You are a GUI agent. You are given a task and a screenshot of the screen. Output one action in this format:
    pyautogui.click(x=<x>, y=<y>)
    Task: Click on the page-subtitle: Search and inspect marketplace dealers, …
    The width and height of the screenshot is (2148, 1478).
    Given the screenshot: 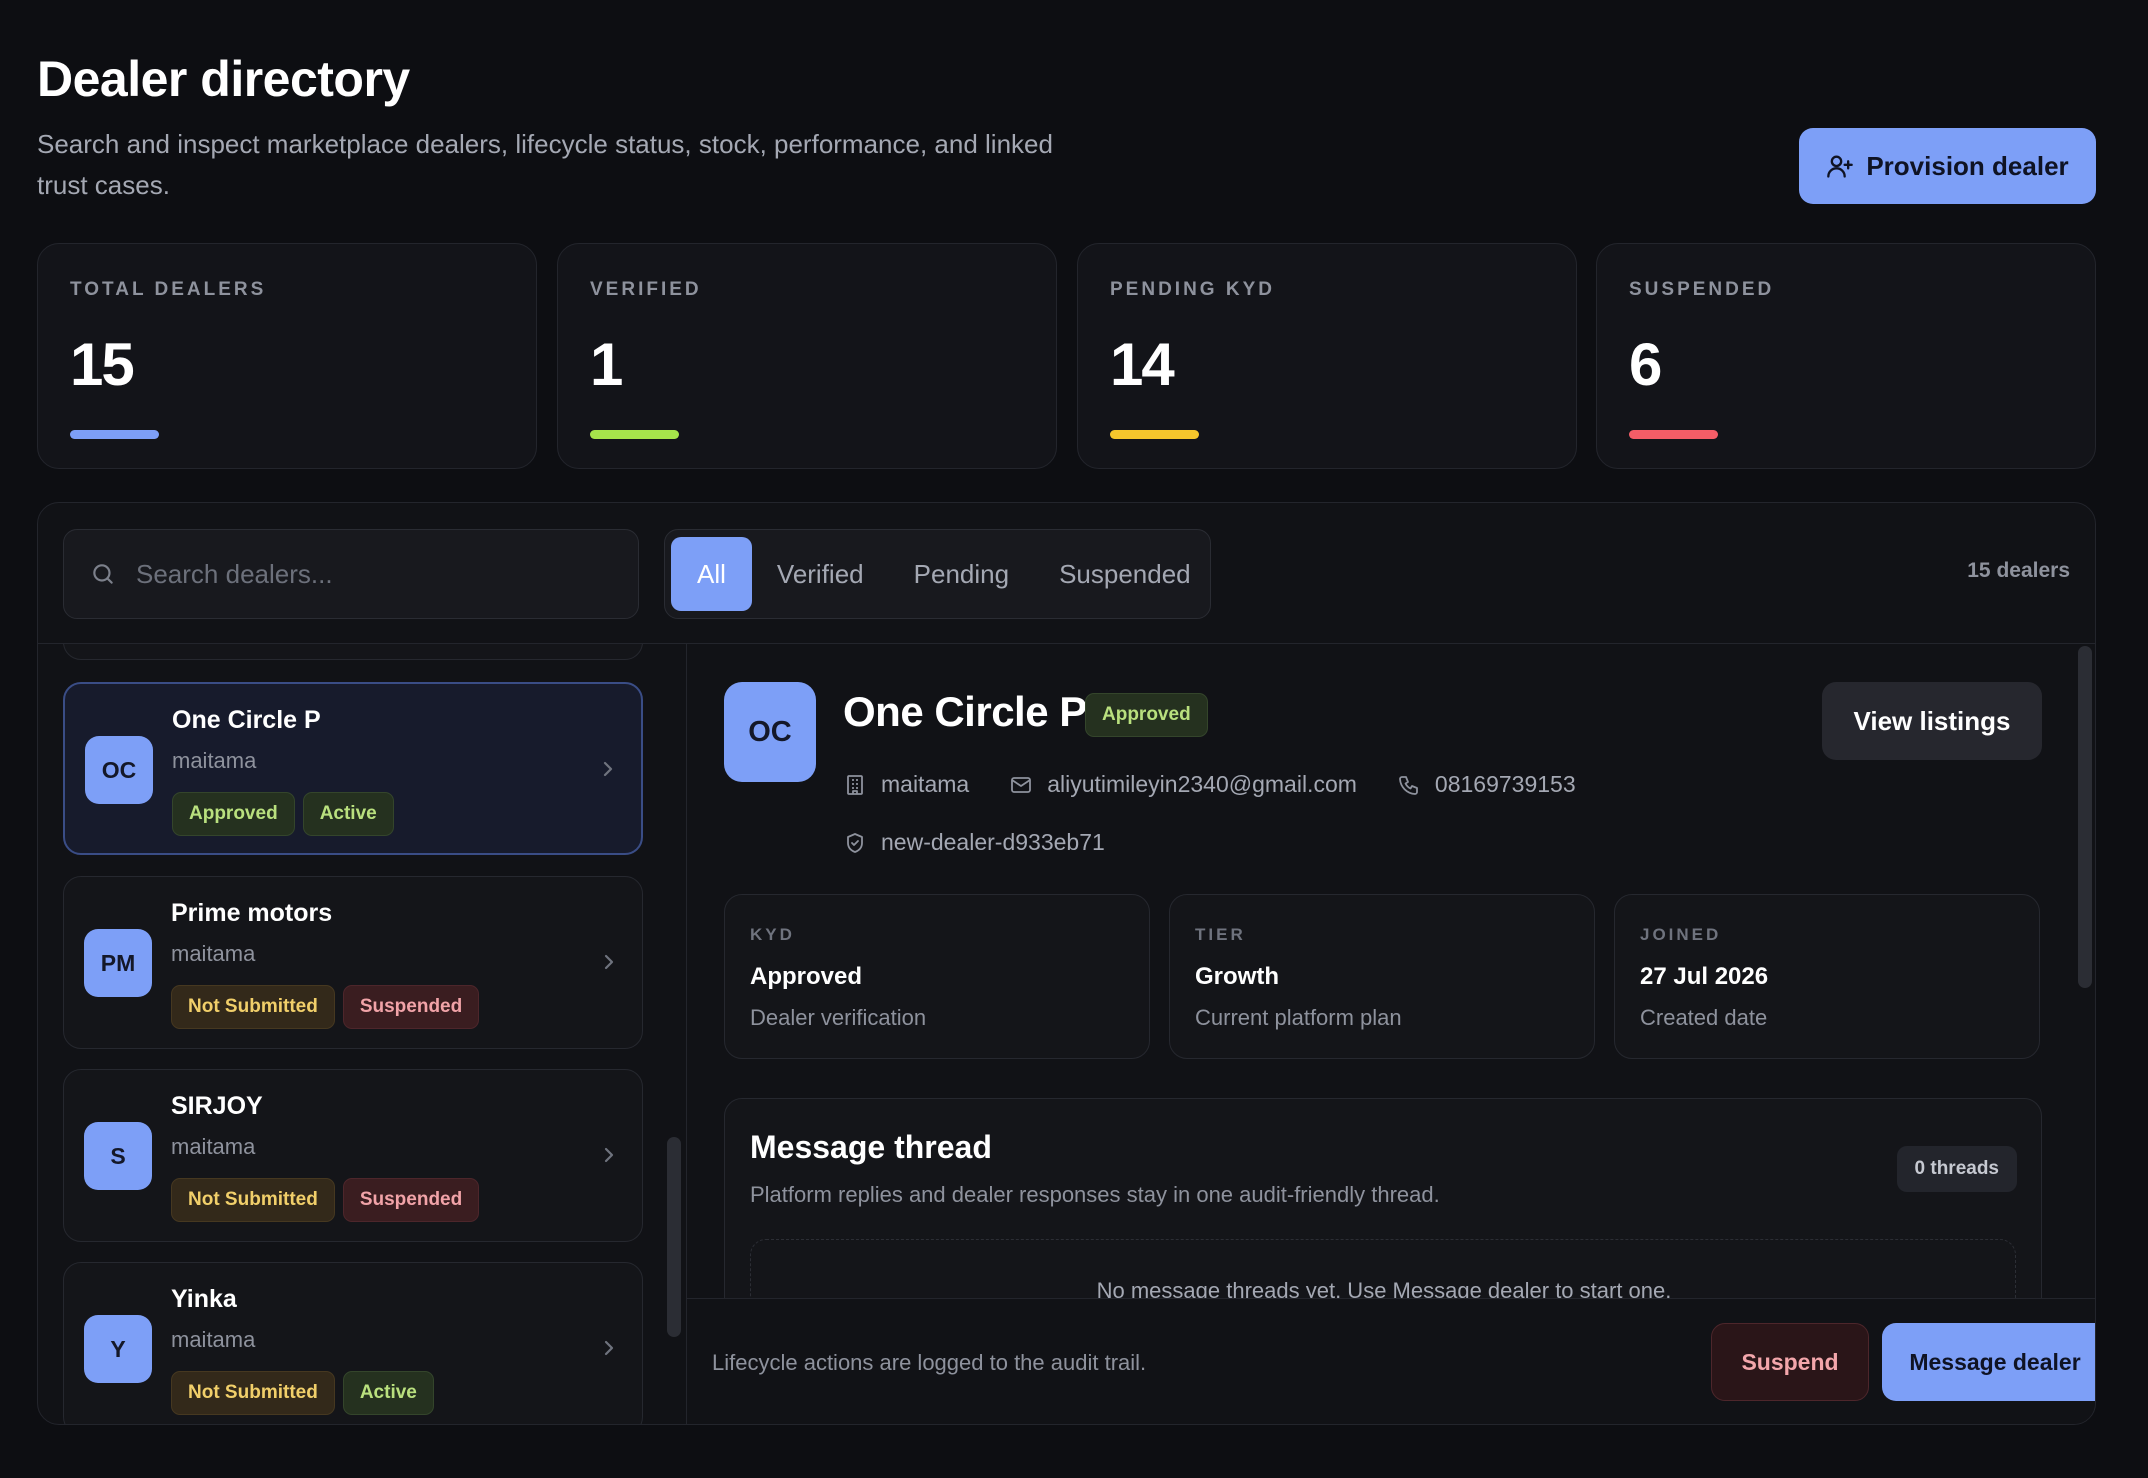 What is the action you would take?
    pyautogui.click(x=545, y=164)
    